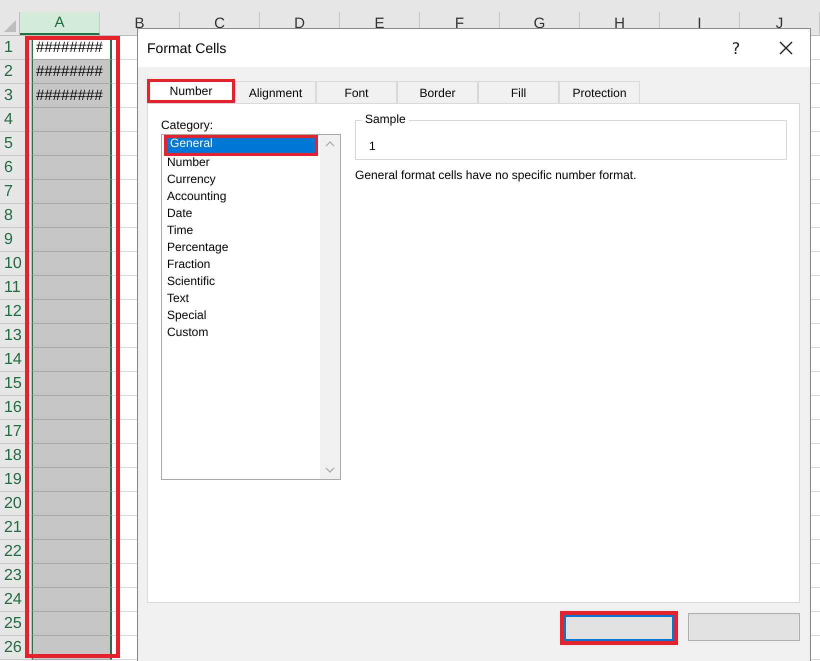 This screenshot has width=820, height=661. What do you see at coordinates (372, 146) in the screenshot?
I see `sample-value: 1` at bounding box center [372, 146].